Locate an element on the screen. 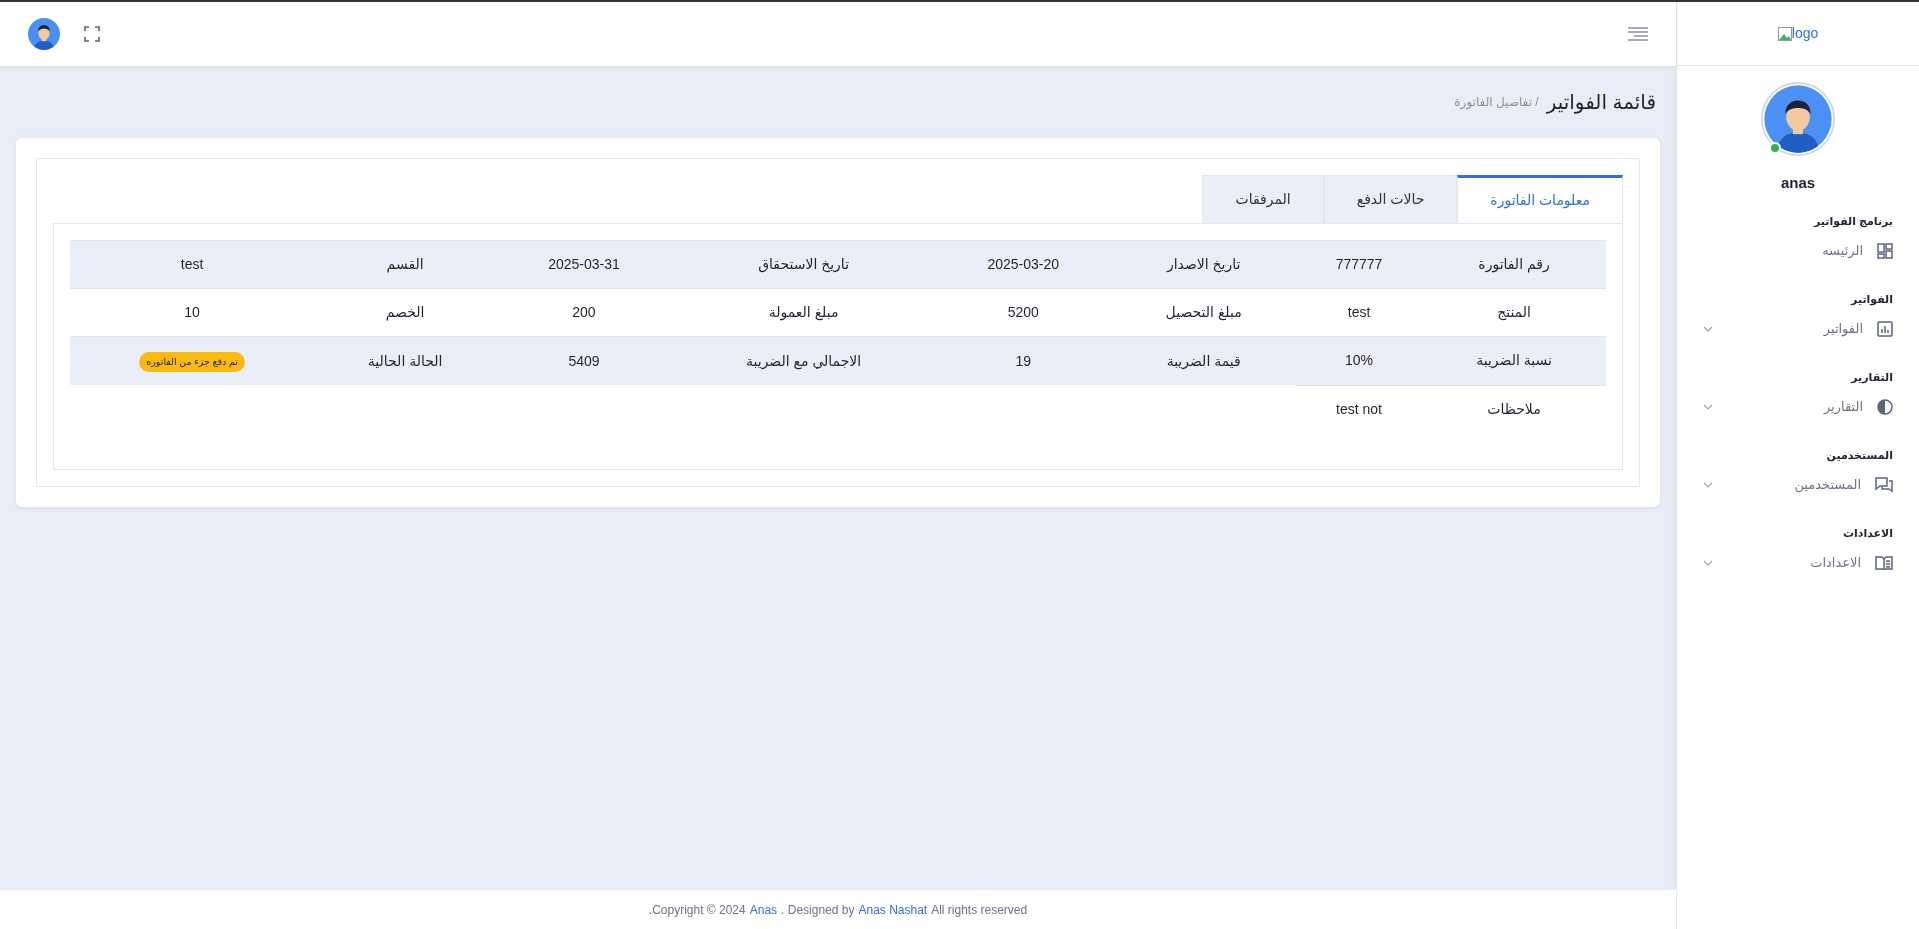 The height and width of the screenshot is (929, 1919). fullscreen-icon is located at coordinates (92, 34).